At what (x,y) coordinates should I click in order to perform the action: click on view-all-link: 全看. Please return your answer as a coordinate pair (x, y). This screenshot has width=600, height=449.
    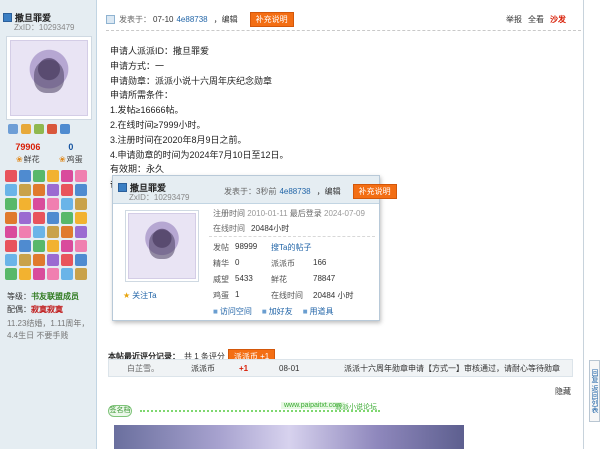
    Looking at the image, I should click on (536, 19).